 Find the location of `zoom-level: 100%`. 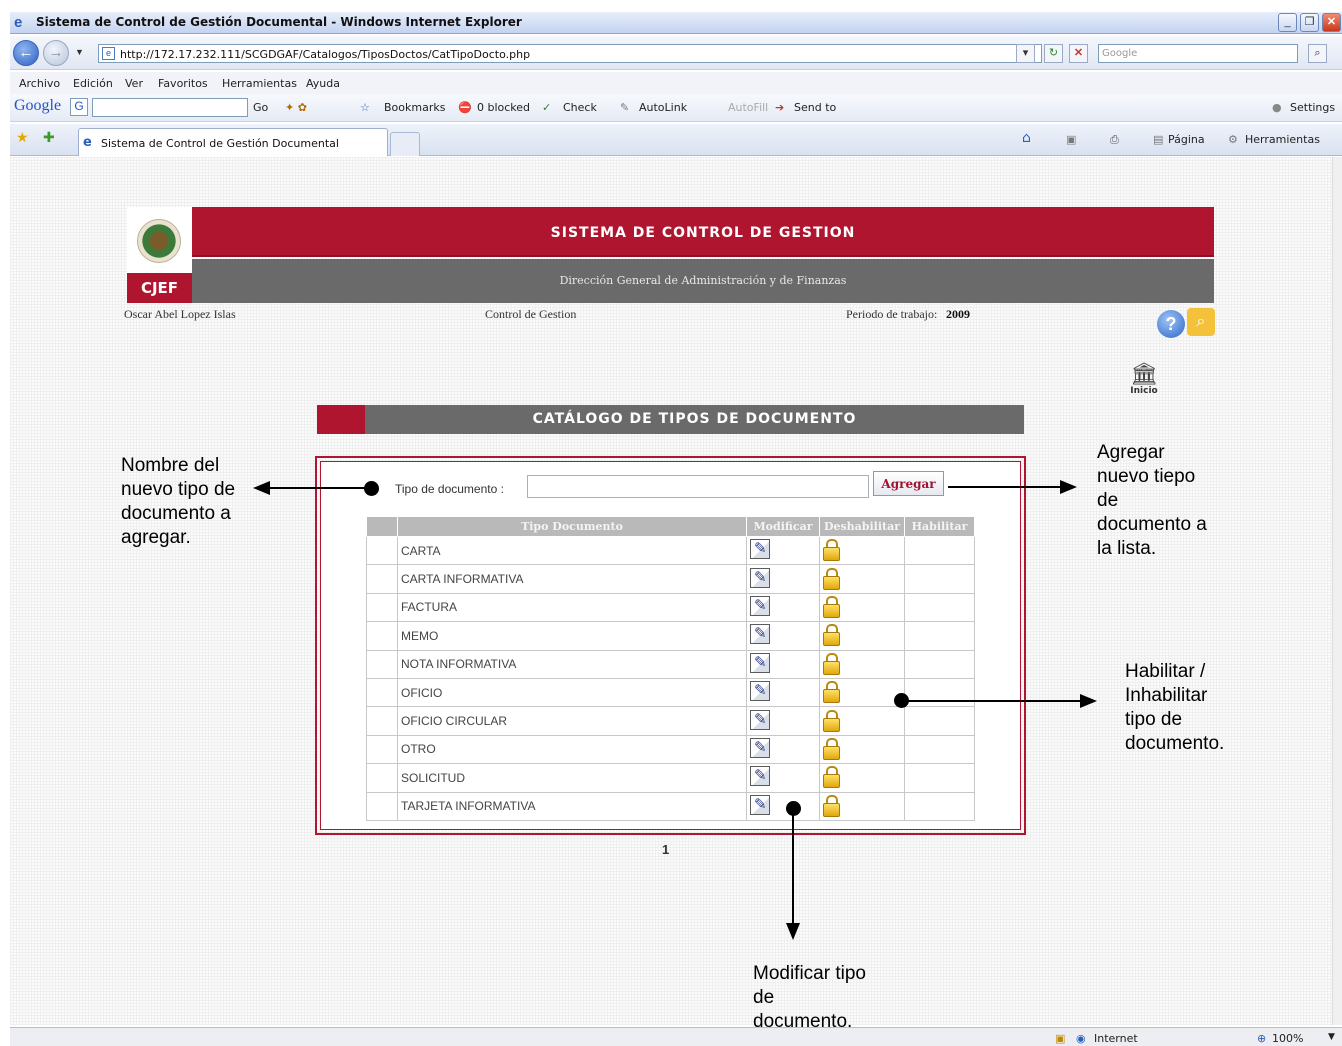

zoom-level: 100% is located at coordinates (1287, 1038).